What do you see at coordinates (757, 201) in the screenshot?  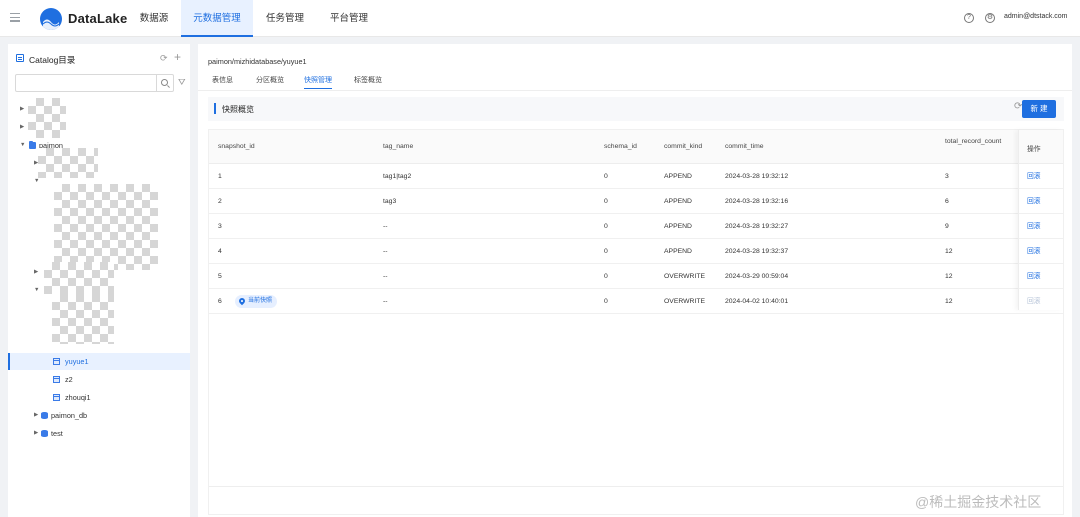 I see `cell-commit-time: 2024-03-28 19:32:16` at bounding box center [757, 201].